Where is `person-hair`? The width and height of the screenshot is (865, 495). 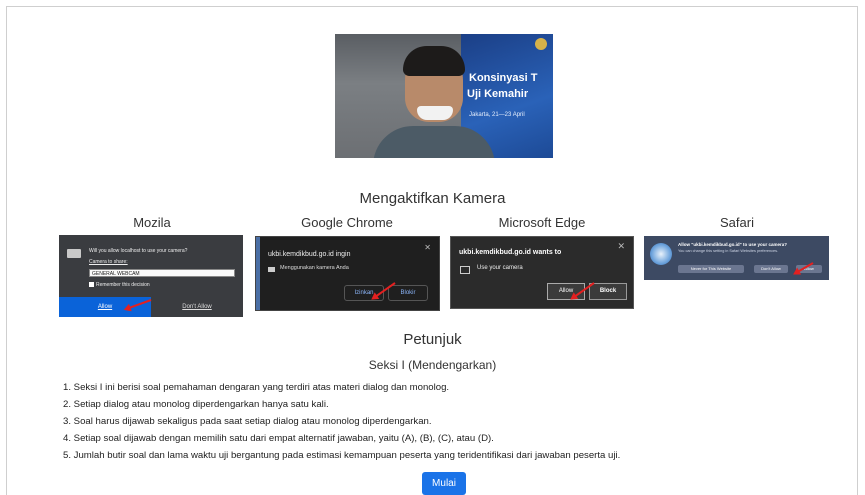 person-hair is located at coordinates (434, 61).